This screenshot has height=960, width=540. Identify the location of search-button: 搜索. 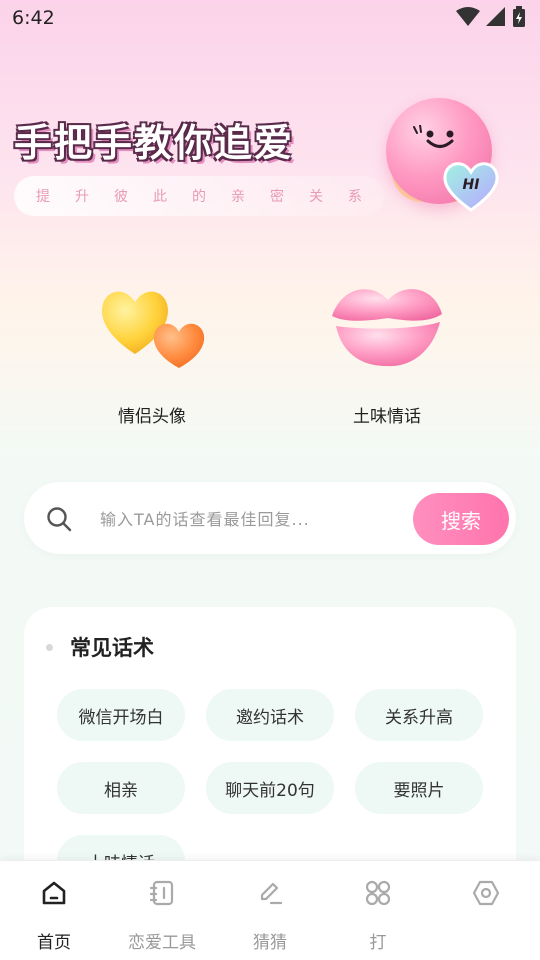
(461, 519).